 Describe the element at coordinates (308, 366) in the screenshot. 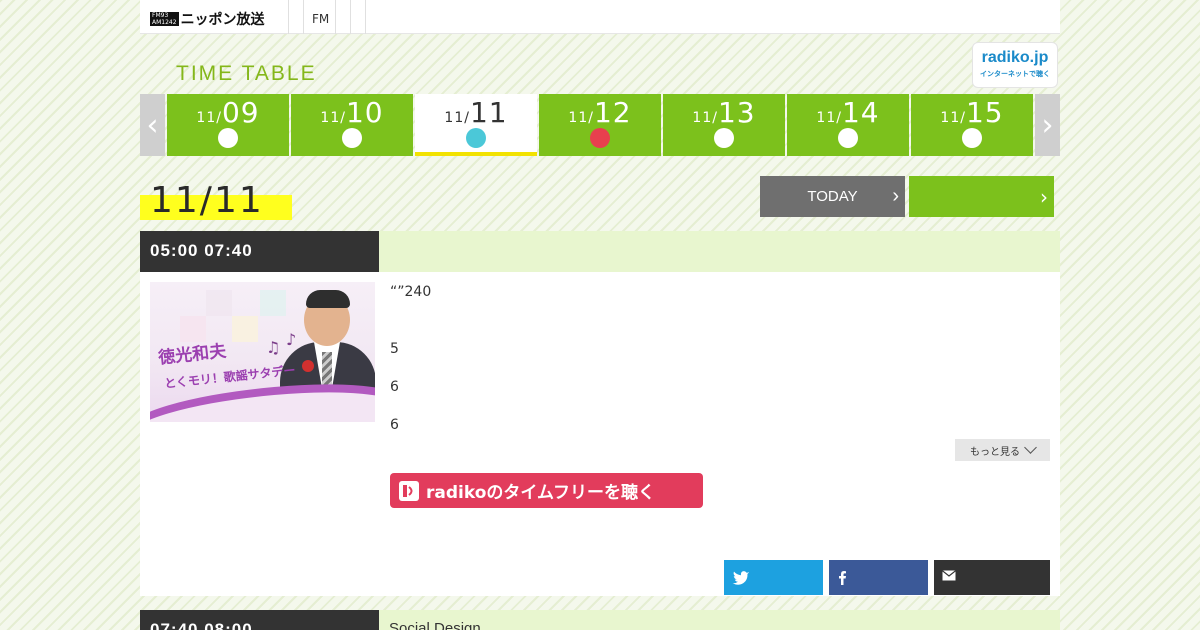

I see `microphone-icon` at that location.